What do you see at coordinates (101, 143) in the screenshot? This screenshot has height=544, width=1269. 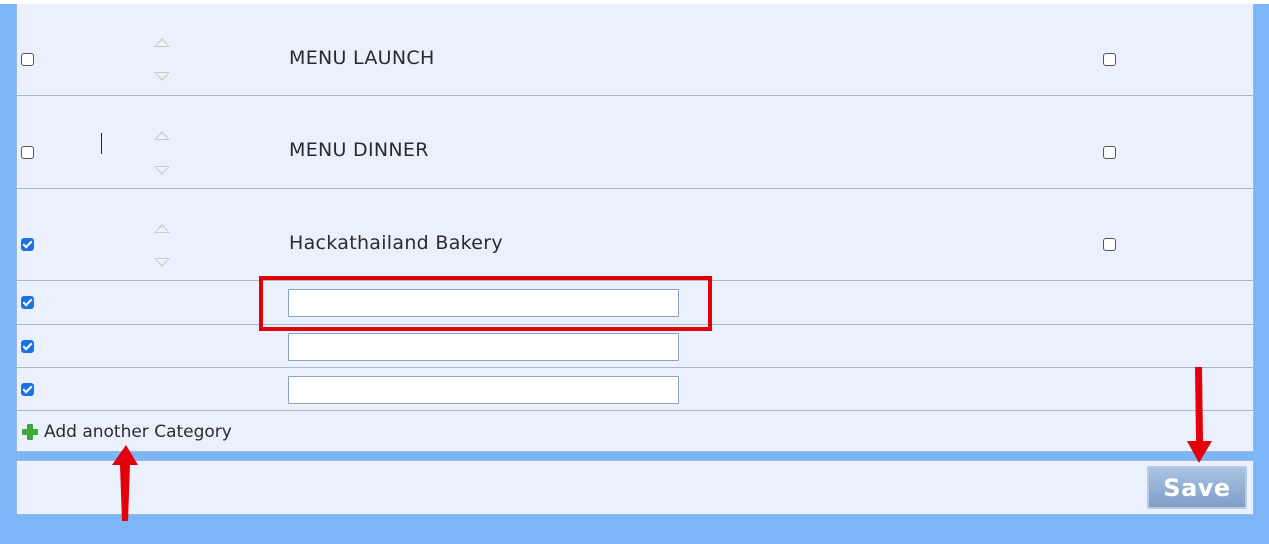 I see `text-cursor` at bounding box center [101, 143].